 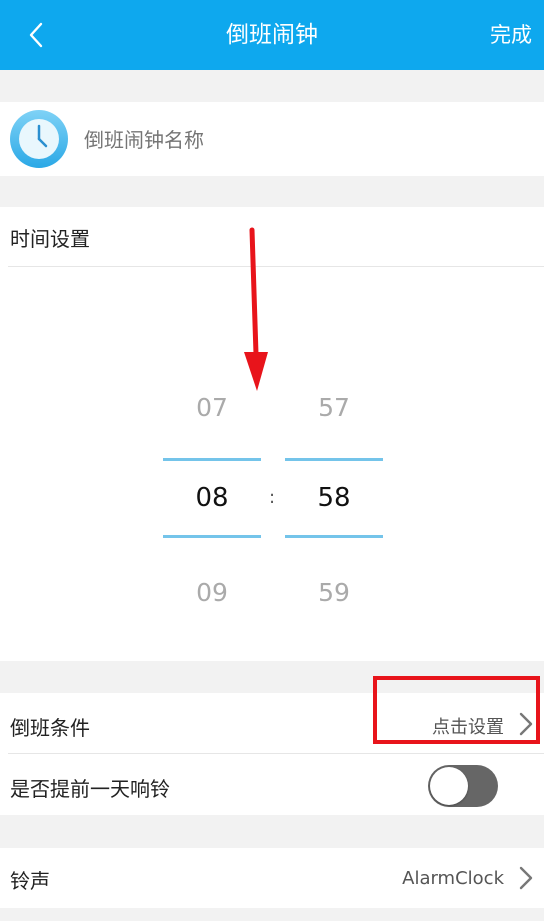 What do you see at coordinates (334, 592) in the screenshot?
I see `minute-next: 59` at bounding box center [334, 592].